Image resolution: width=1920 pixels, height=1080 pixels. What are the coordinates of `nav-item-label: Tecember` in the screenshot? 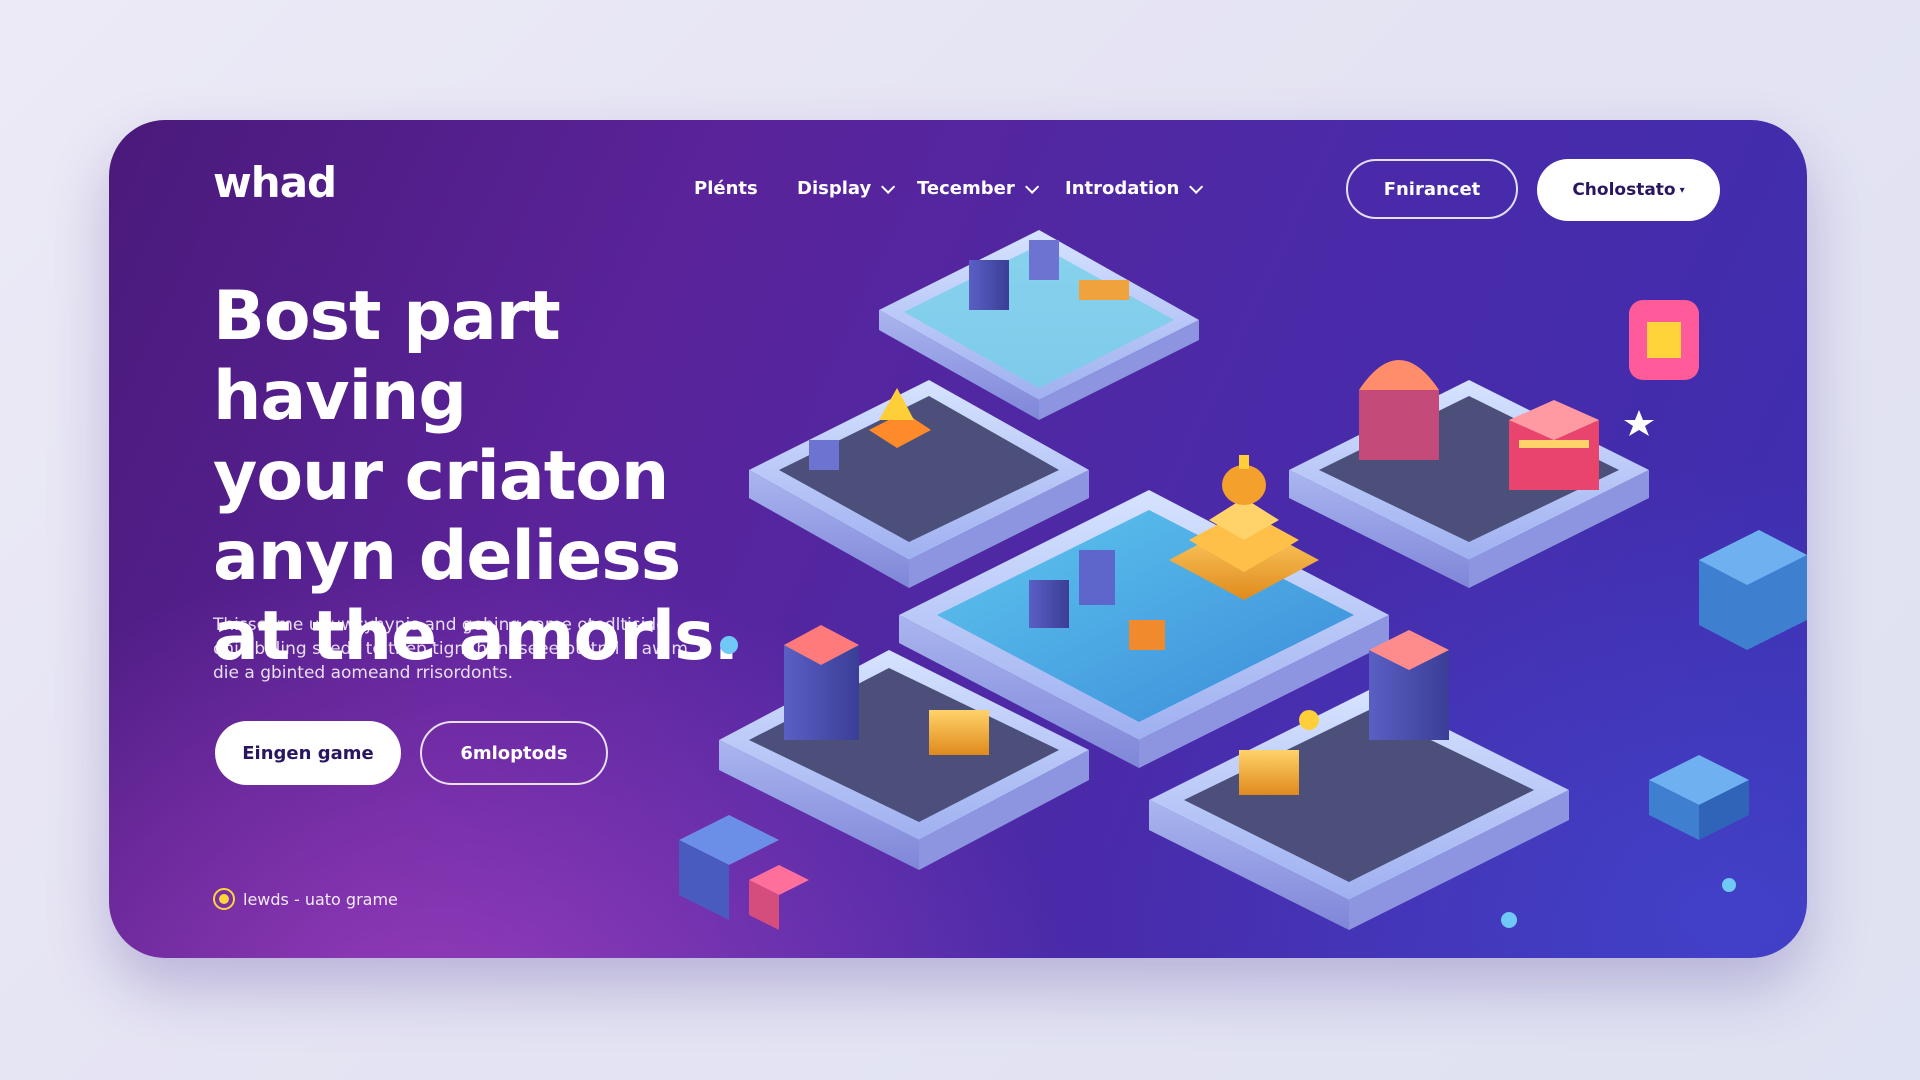 It's located at (966, 188).